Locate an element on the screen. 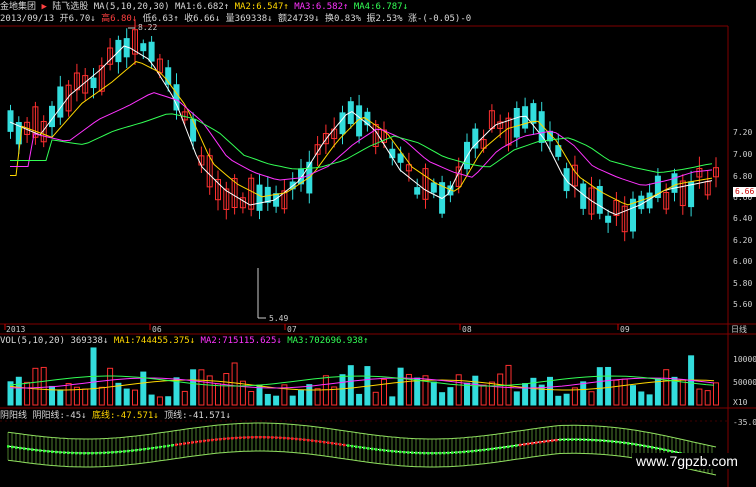 The height and width of the screenshot is (487, 756). price-axis-label: 6.00 is located at coordinates (743, 261).